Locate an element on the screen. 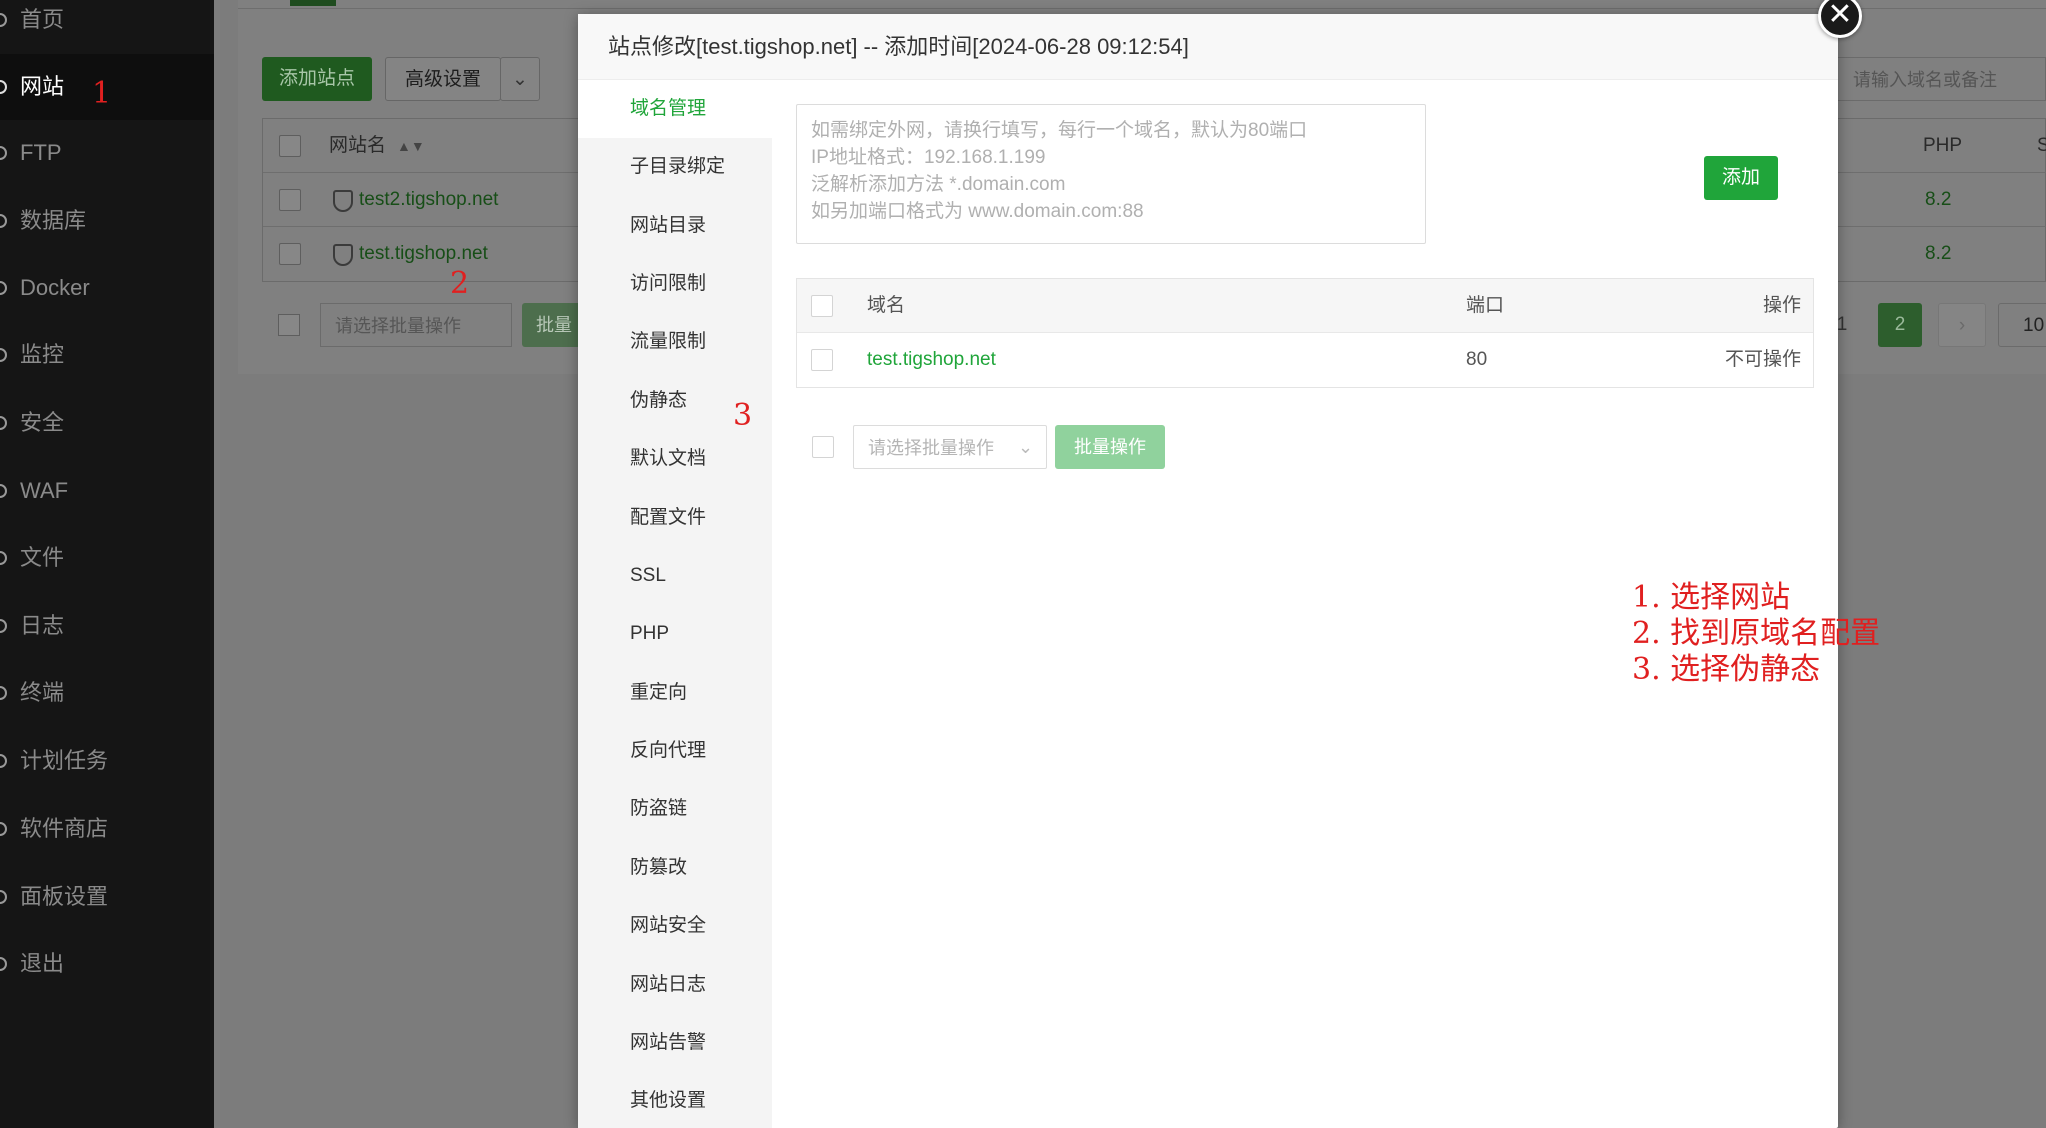 The width and height of the screenshot is (2046, 1128). menu-tamper-protection: 防篡改 is located at coordinates (675, 868).